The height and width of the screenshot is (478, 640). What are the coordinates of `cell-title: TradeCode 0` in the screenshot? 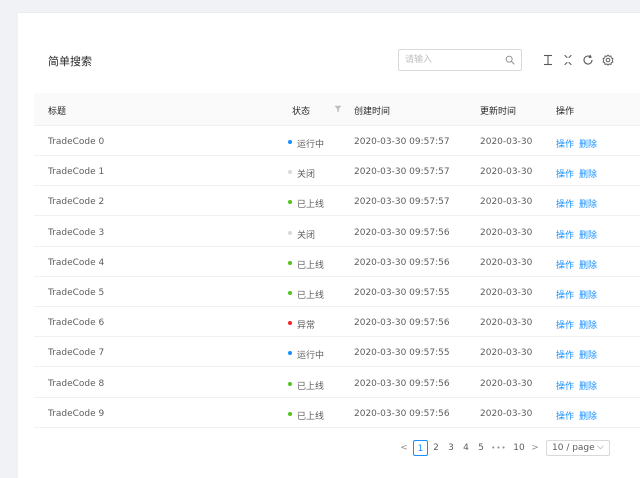 It's located at (76, 142).